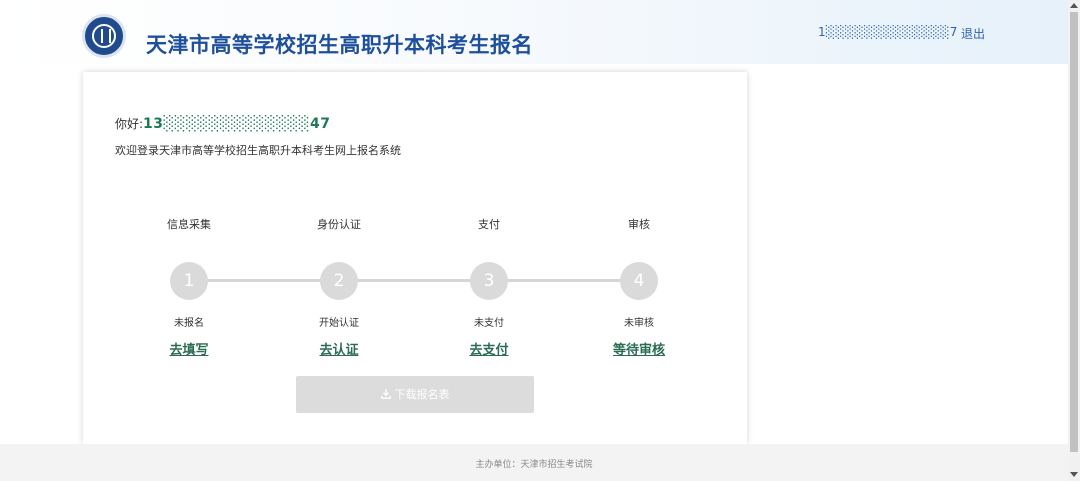 This screenshot has height=481, width=1080. I want to click on account-id: 1░░░░░░░░░░░░░7, so click(888, 32).